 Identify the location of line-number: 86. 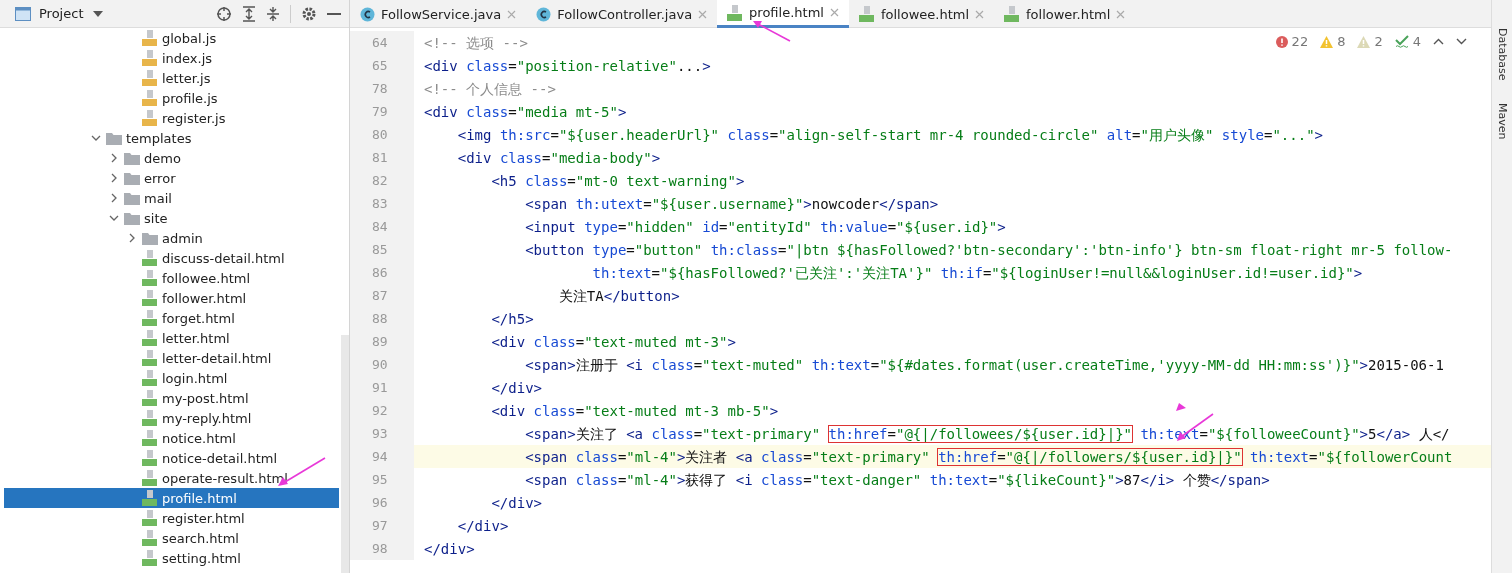
(380, 272).